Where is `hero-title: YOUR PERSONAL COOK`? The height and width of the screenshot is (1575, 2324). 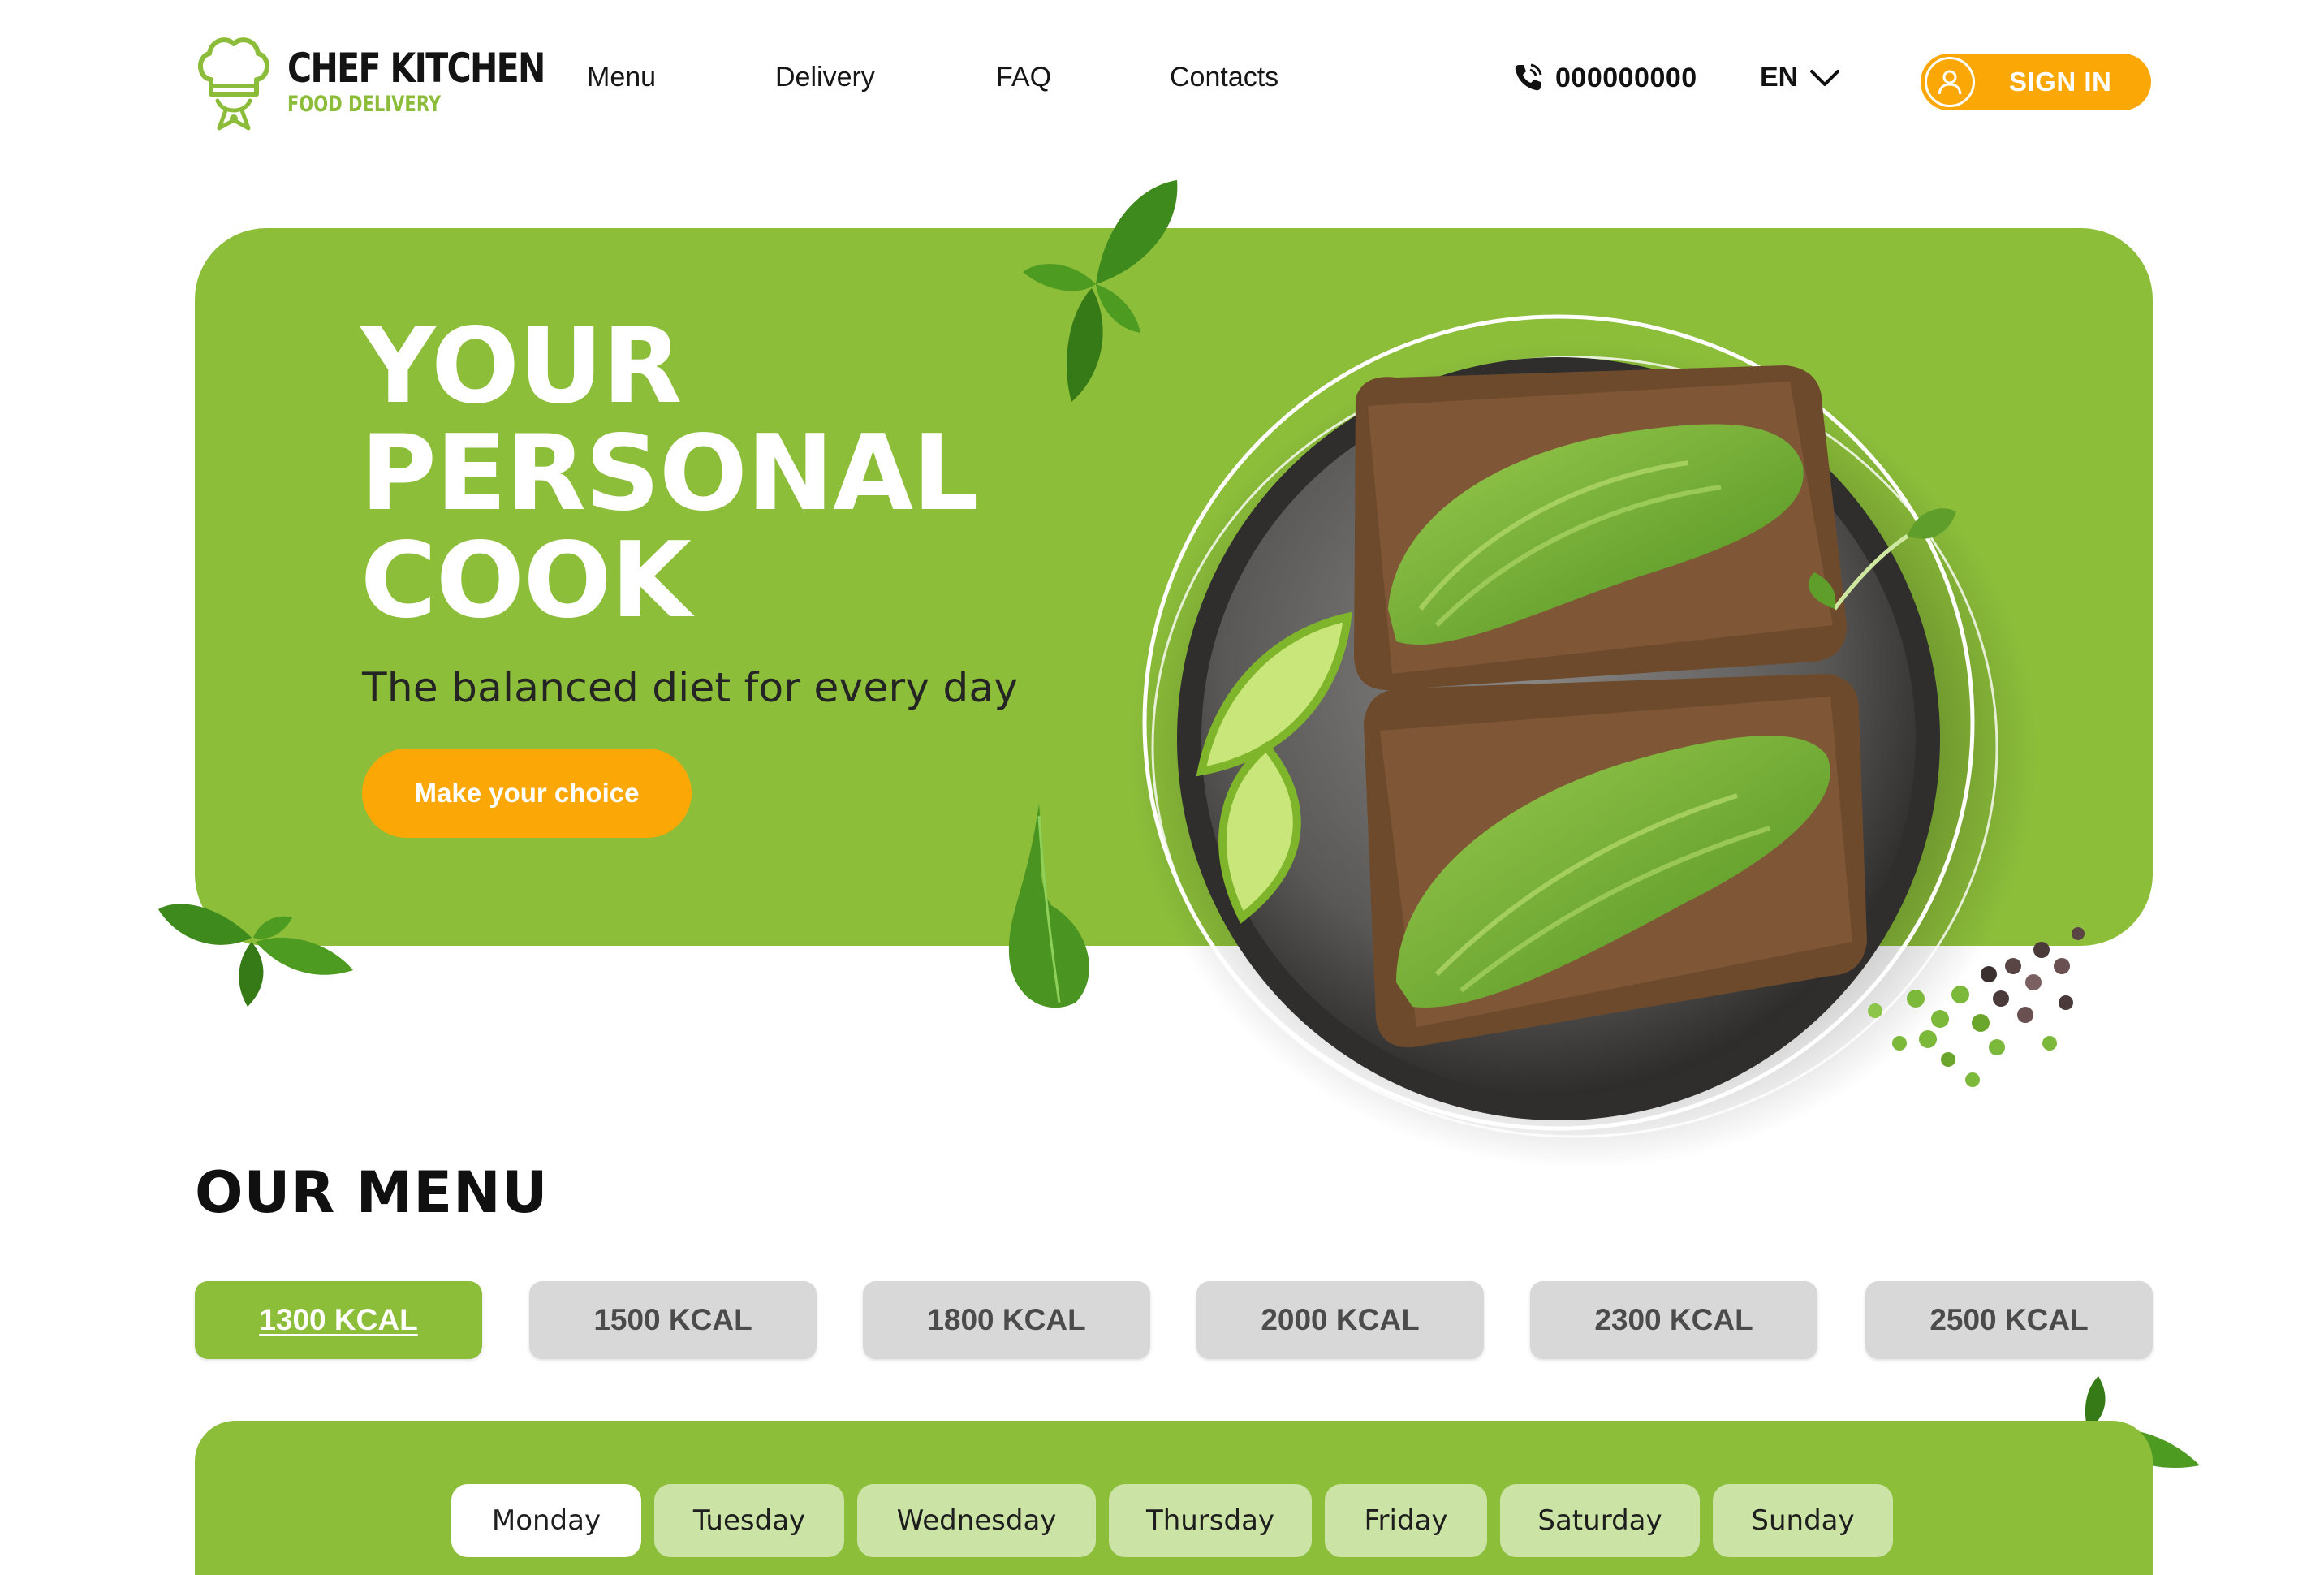 hero-title: YOUR PERSONAL COOK is located at coordinates (725, 474).